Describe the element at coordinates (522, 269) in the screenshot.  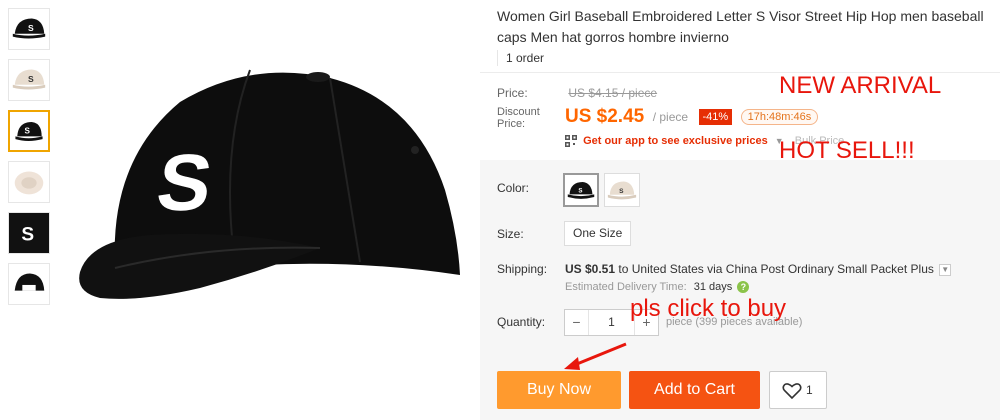
I see `shipping-label: Shipping:` at that location.